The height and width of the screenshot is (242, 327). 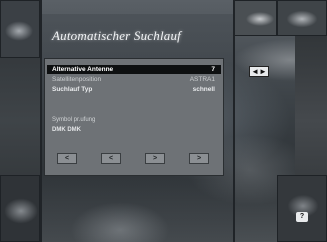 I want to click on menu-row-label: Suchlauf Typ, so click(x=72, y=89).